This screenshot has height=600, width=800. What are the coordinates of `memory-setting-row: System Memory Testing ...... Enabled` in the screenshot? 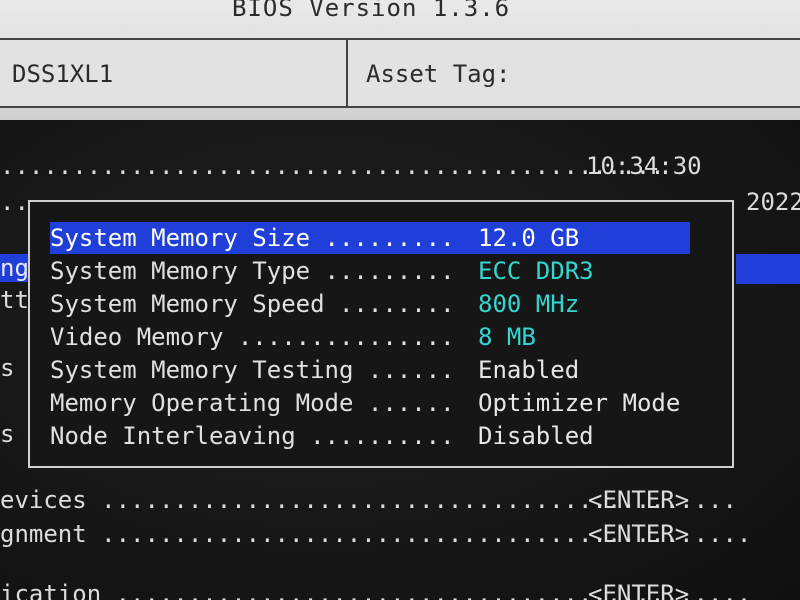 It's located at (370, 370).